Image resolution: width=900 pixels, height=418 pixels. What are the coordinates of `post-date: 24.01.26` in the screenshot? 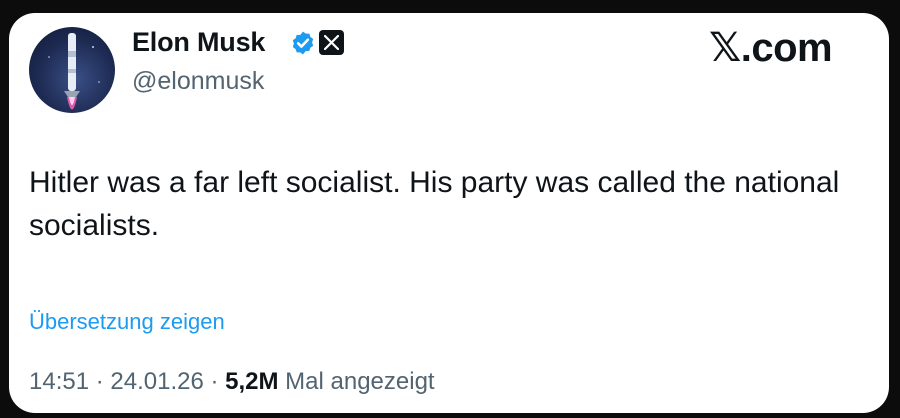 It's located at (156, 381).